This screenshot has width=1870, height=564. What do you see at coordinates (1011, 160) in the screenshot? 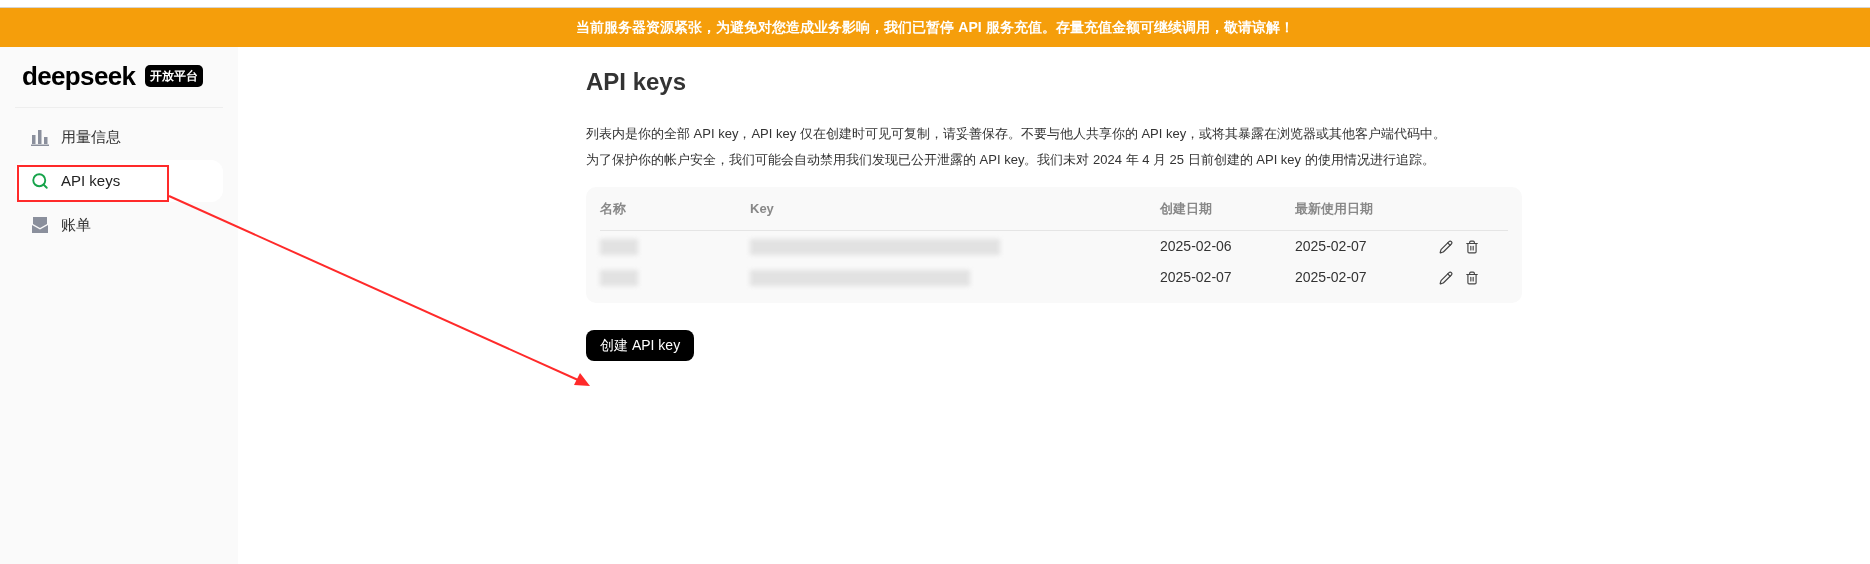
I see `description-text: 为了保护你的帐户安全，我们可能会自动禁用我们发现已公开泄露的 API key。我们未对 2024 年 4 月 25 日前创建的 API key 的使用情况进行追踪。` at bounding box center [1011, 160].